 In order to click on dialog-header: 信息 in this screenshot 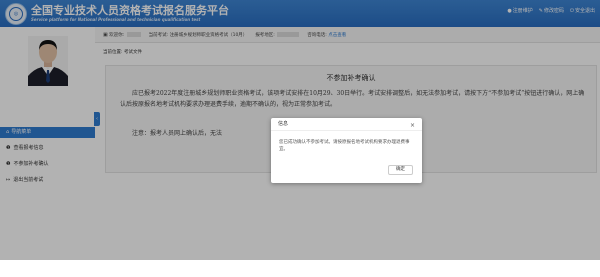, I will do `click(346, 124)`.